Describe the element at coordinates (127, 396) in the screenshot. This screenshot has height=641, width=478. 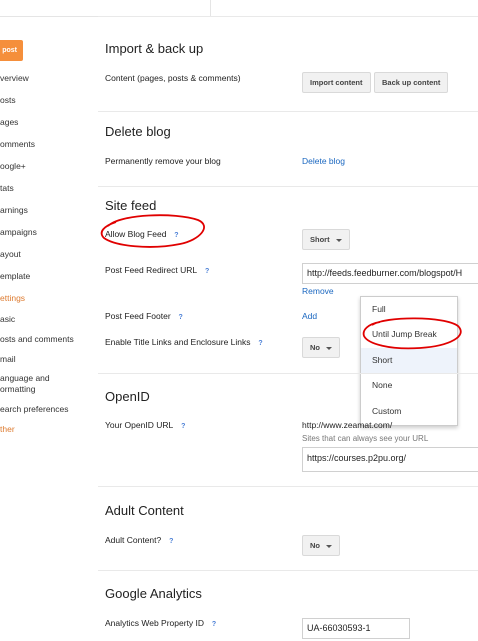
I see `openid-heading: OpenID` at that location.